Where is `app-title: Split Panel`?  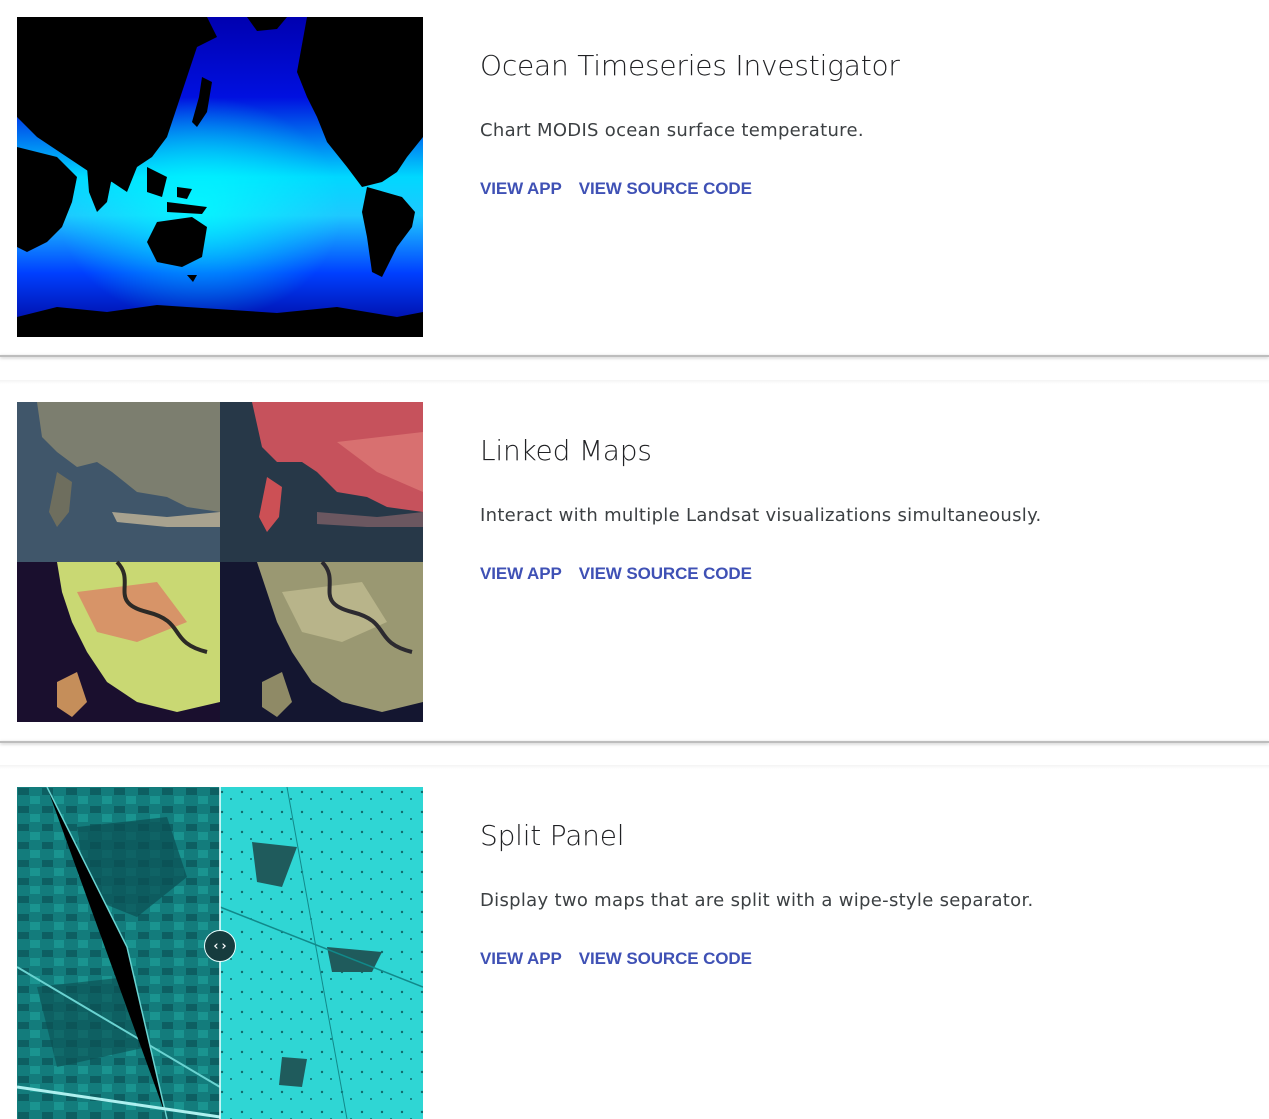 app-title: Split Panel is located at coordinates (552, 835).